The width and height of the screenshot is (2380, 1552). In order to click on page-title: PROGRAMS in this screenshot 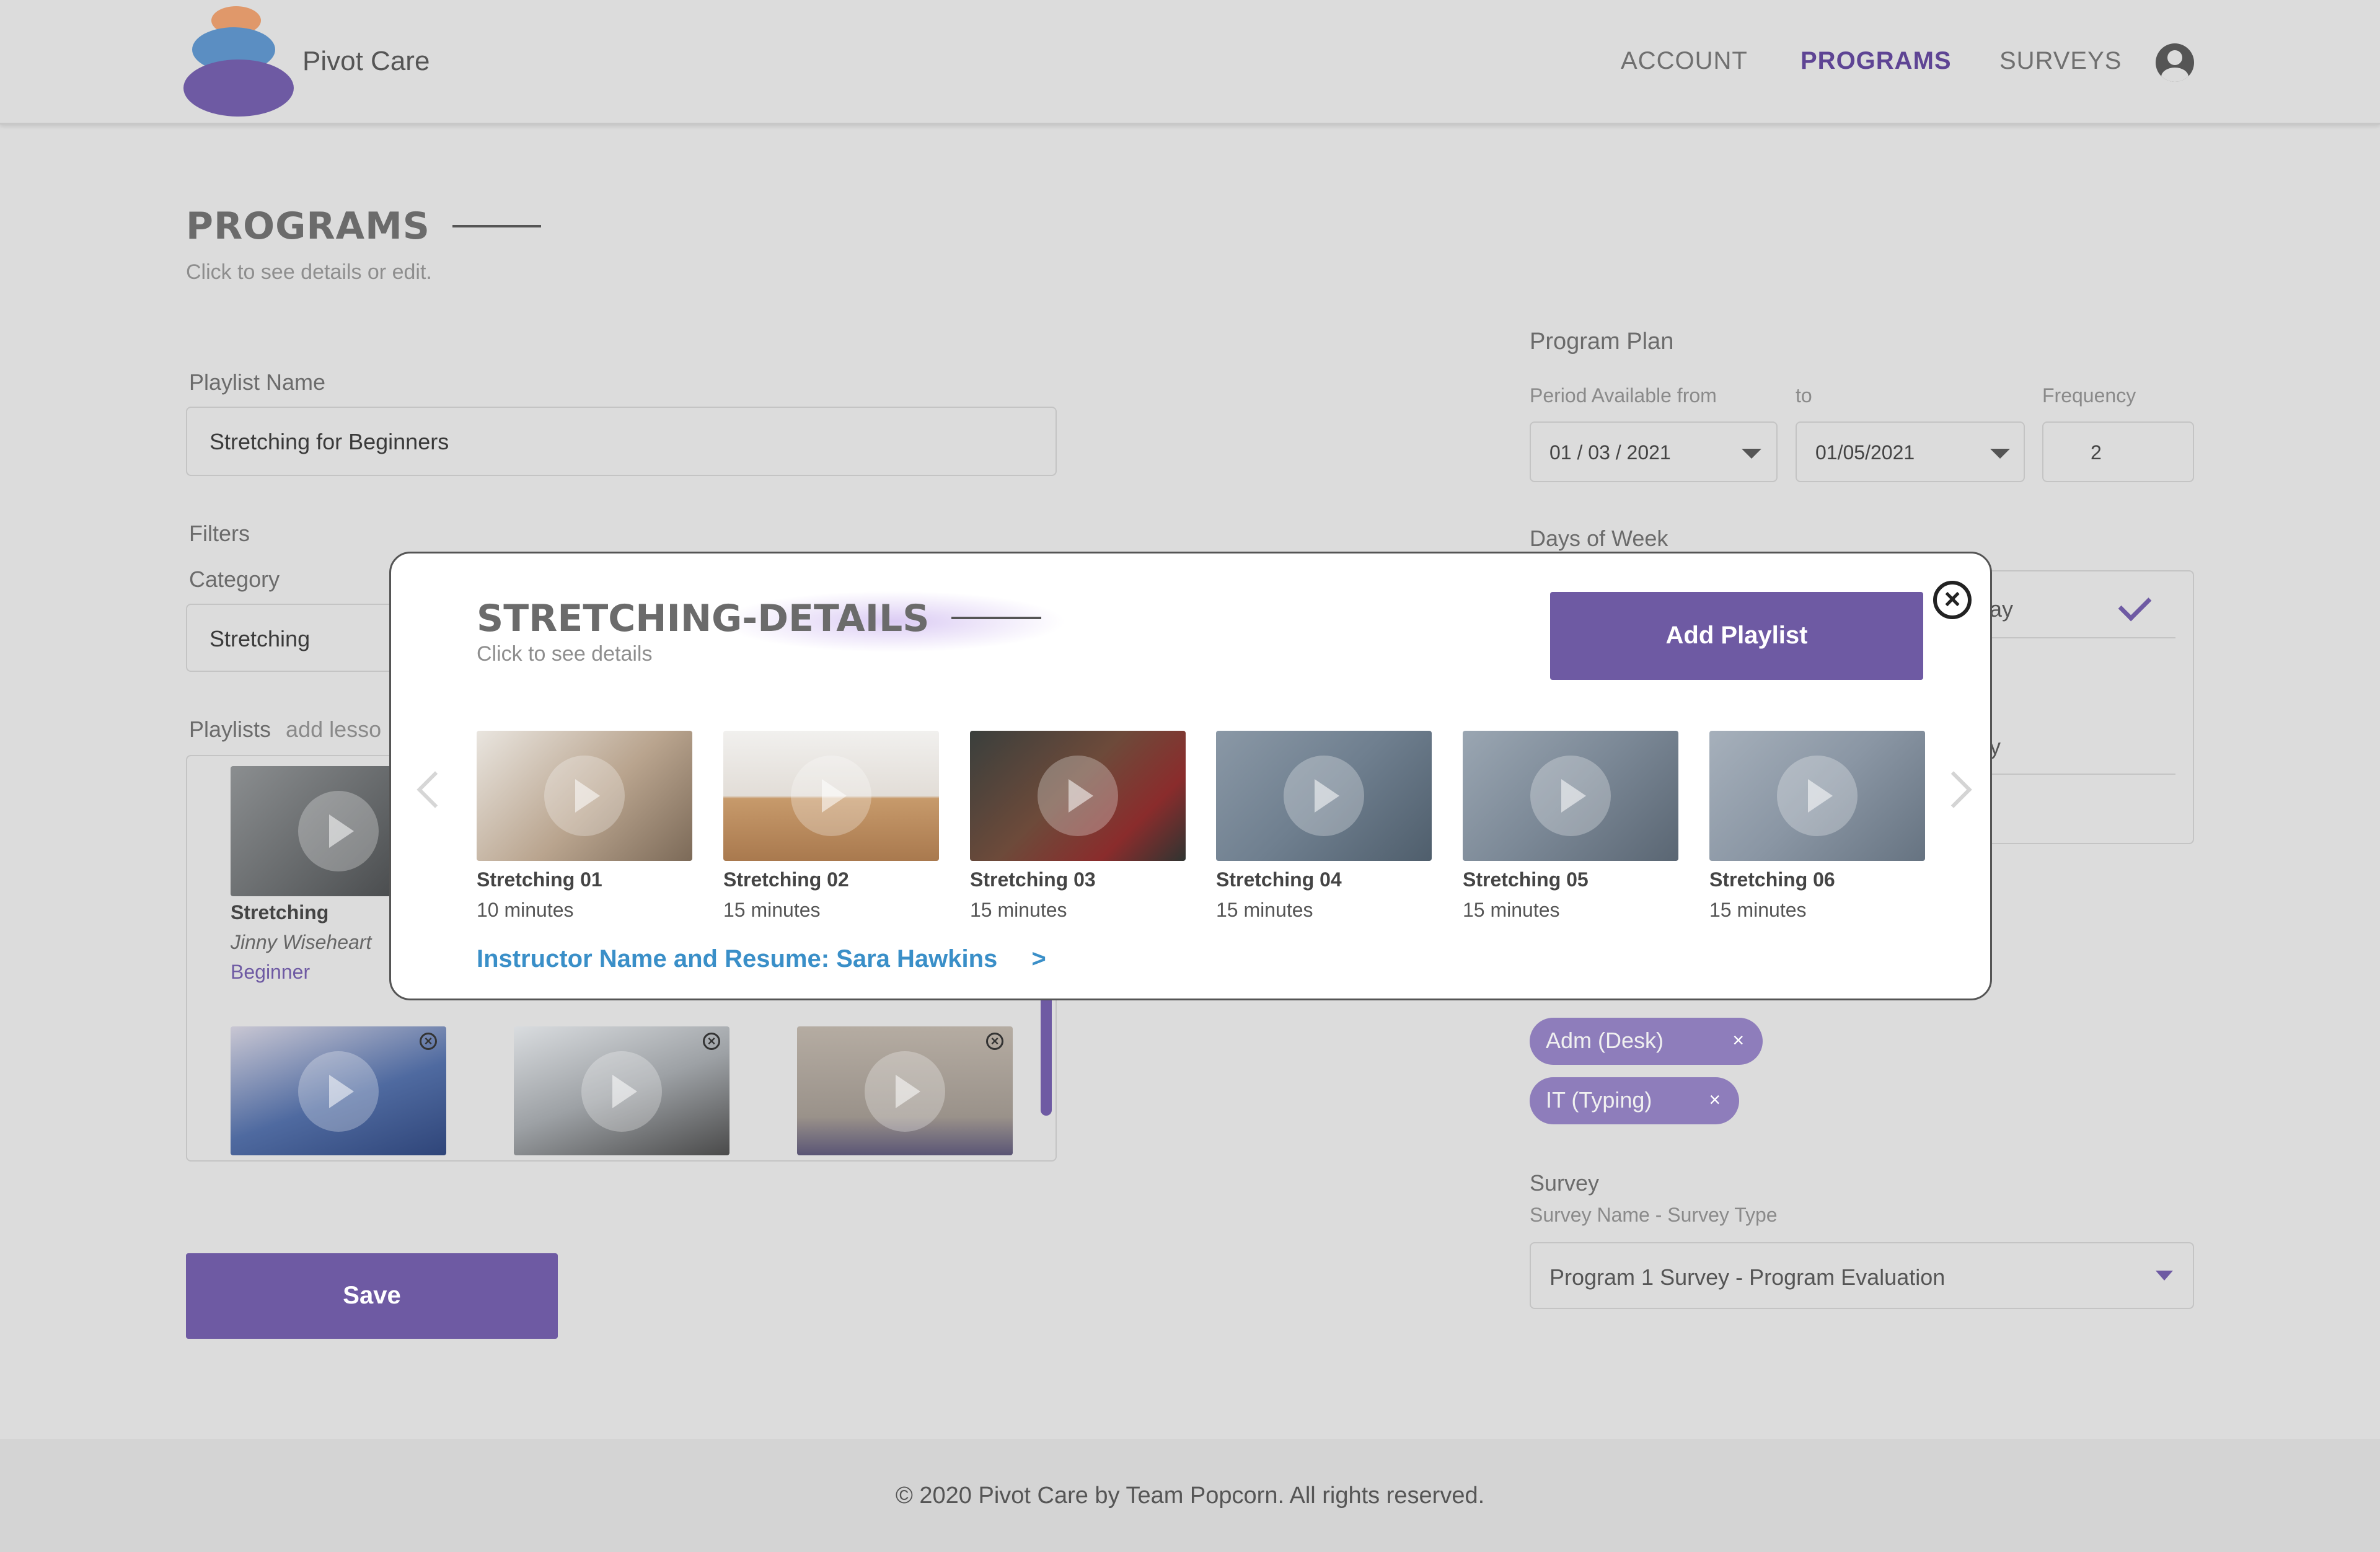, I will do `click(308, 226)`.